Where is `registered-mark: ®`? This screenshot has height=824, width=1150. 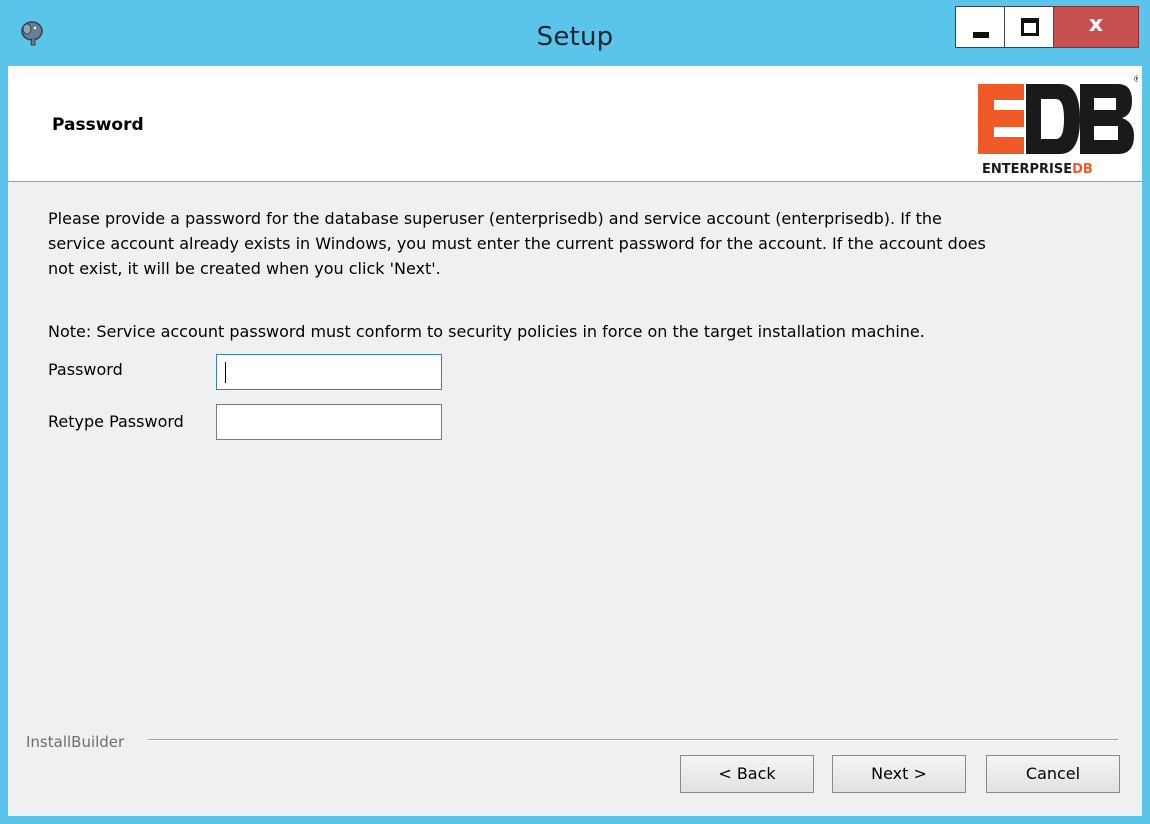
registered-mark: ® is located at coordinates (1135, 80).